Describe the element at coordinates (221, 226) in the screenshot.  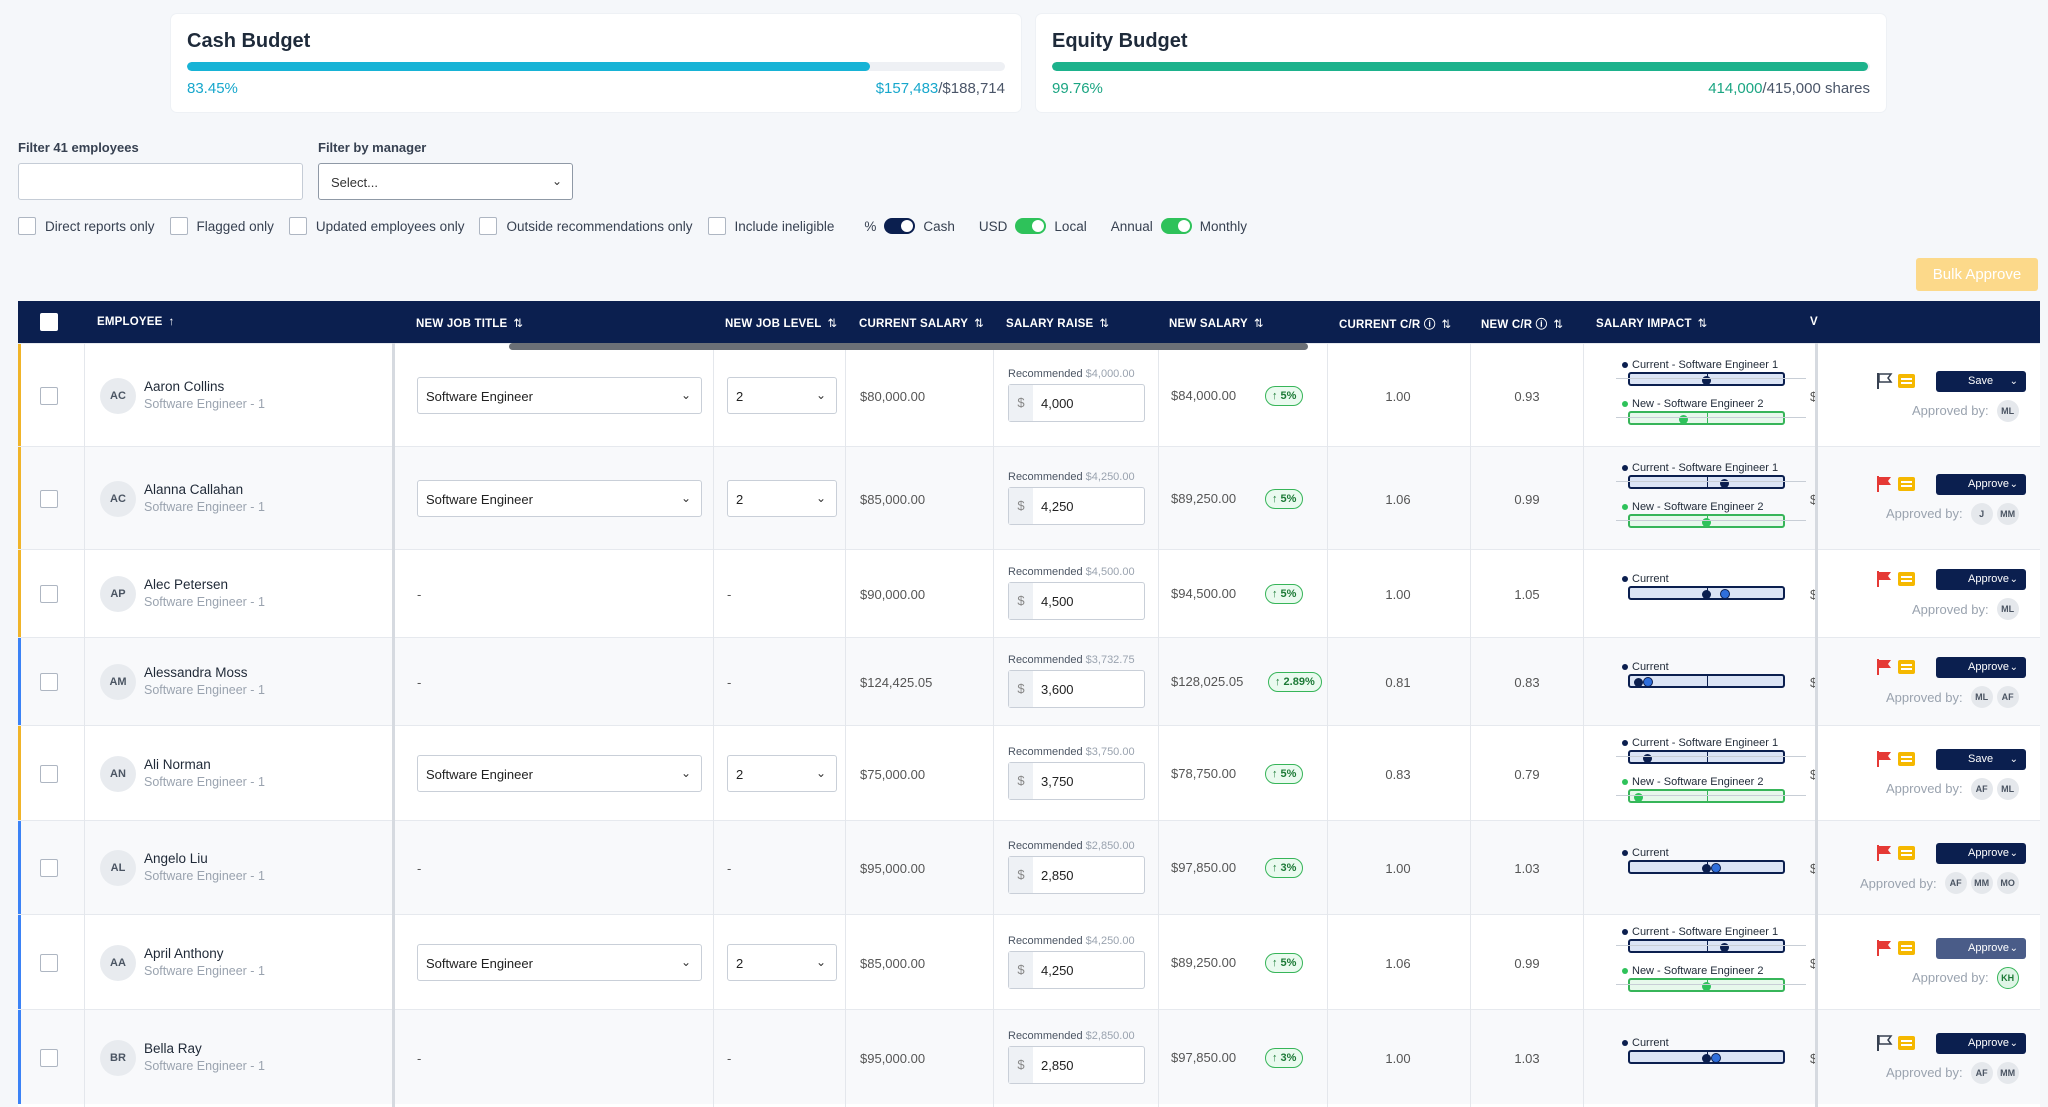
I see `checkbox-flagged: Flagged only` at that location.